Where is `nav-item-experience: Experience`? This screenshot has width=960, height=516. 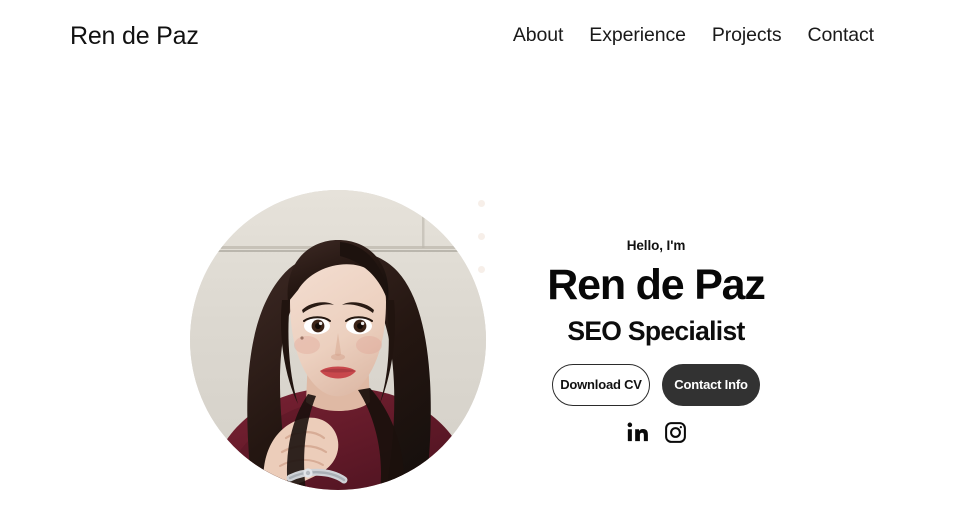 nav-item-experience: Experience is located at coordinates (637, 36).